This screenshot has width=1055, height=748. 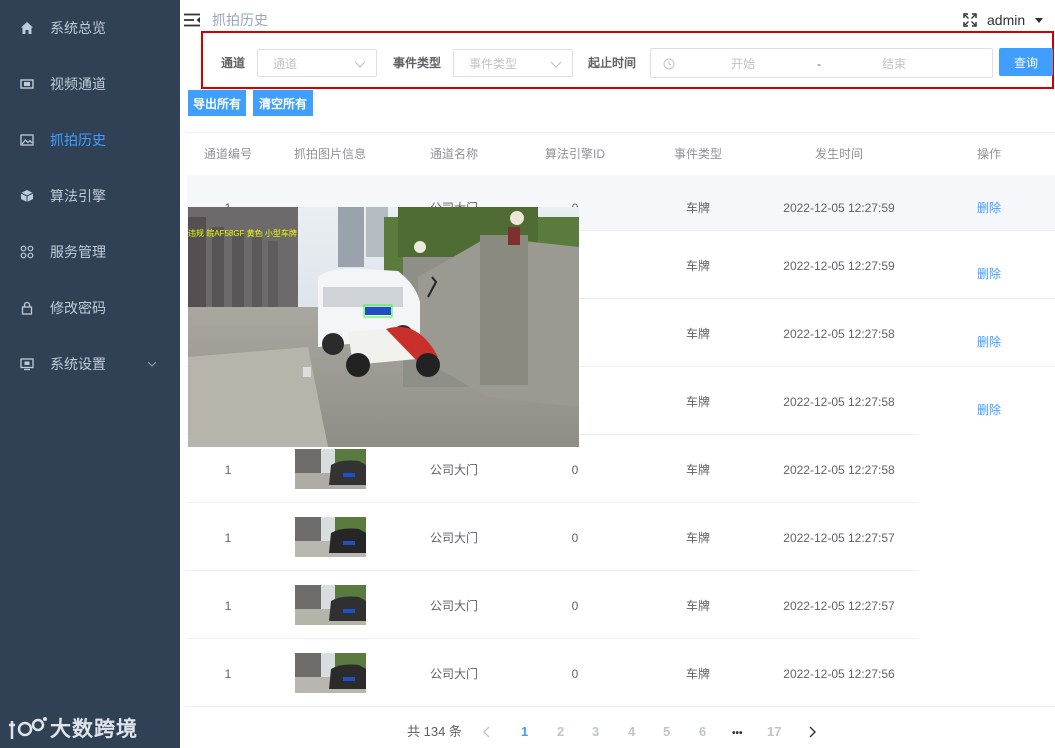 What do you see at coordinates (283, 103) in the screenshot?
I see `clear-all-button: 清空所有` at bounding box center [283, 103].